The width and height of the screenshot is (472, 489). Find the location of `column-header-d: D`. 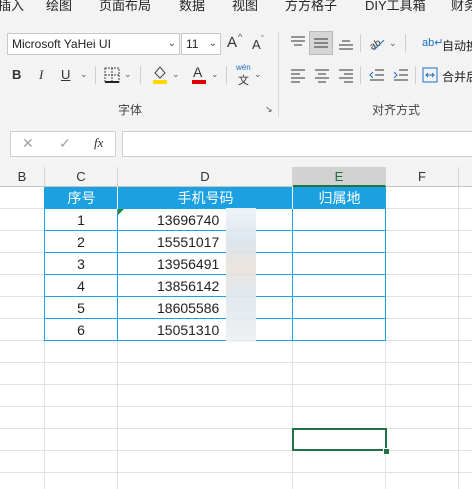

column-header-d: D is located at coordinates (205, 177).